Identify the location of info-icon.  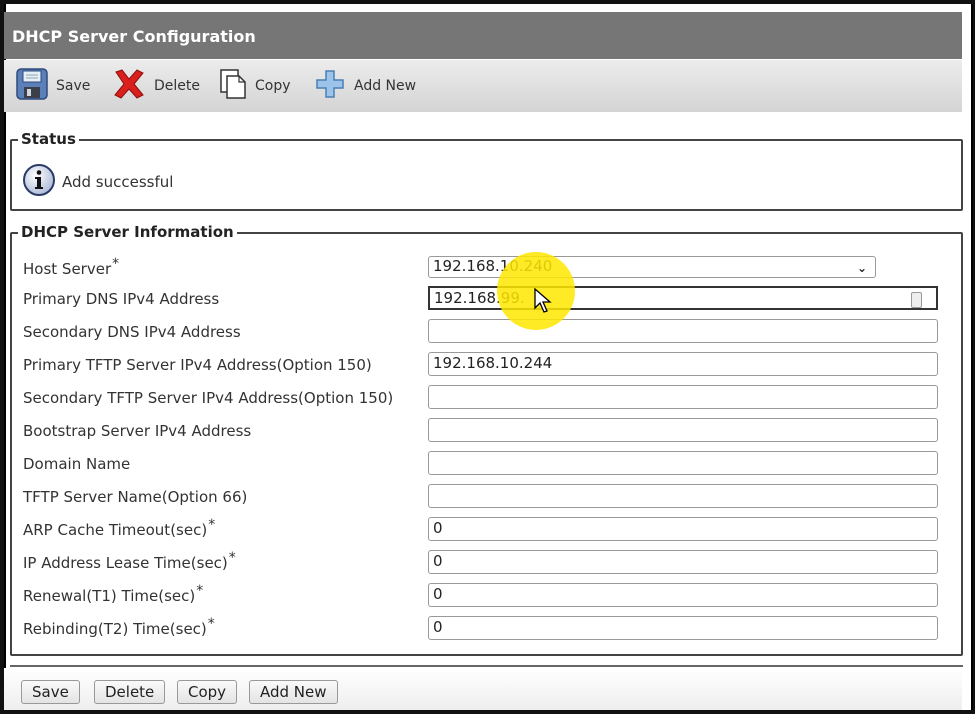
(39, 182).